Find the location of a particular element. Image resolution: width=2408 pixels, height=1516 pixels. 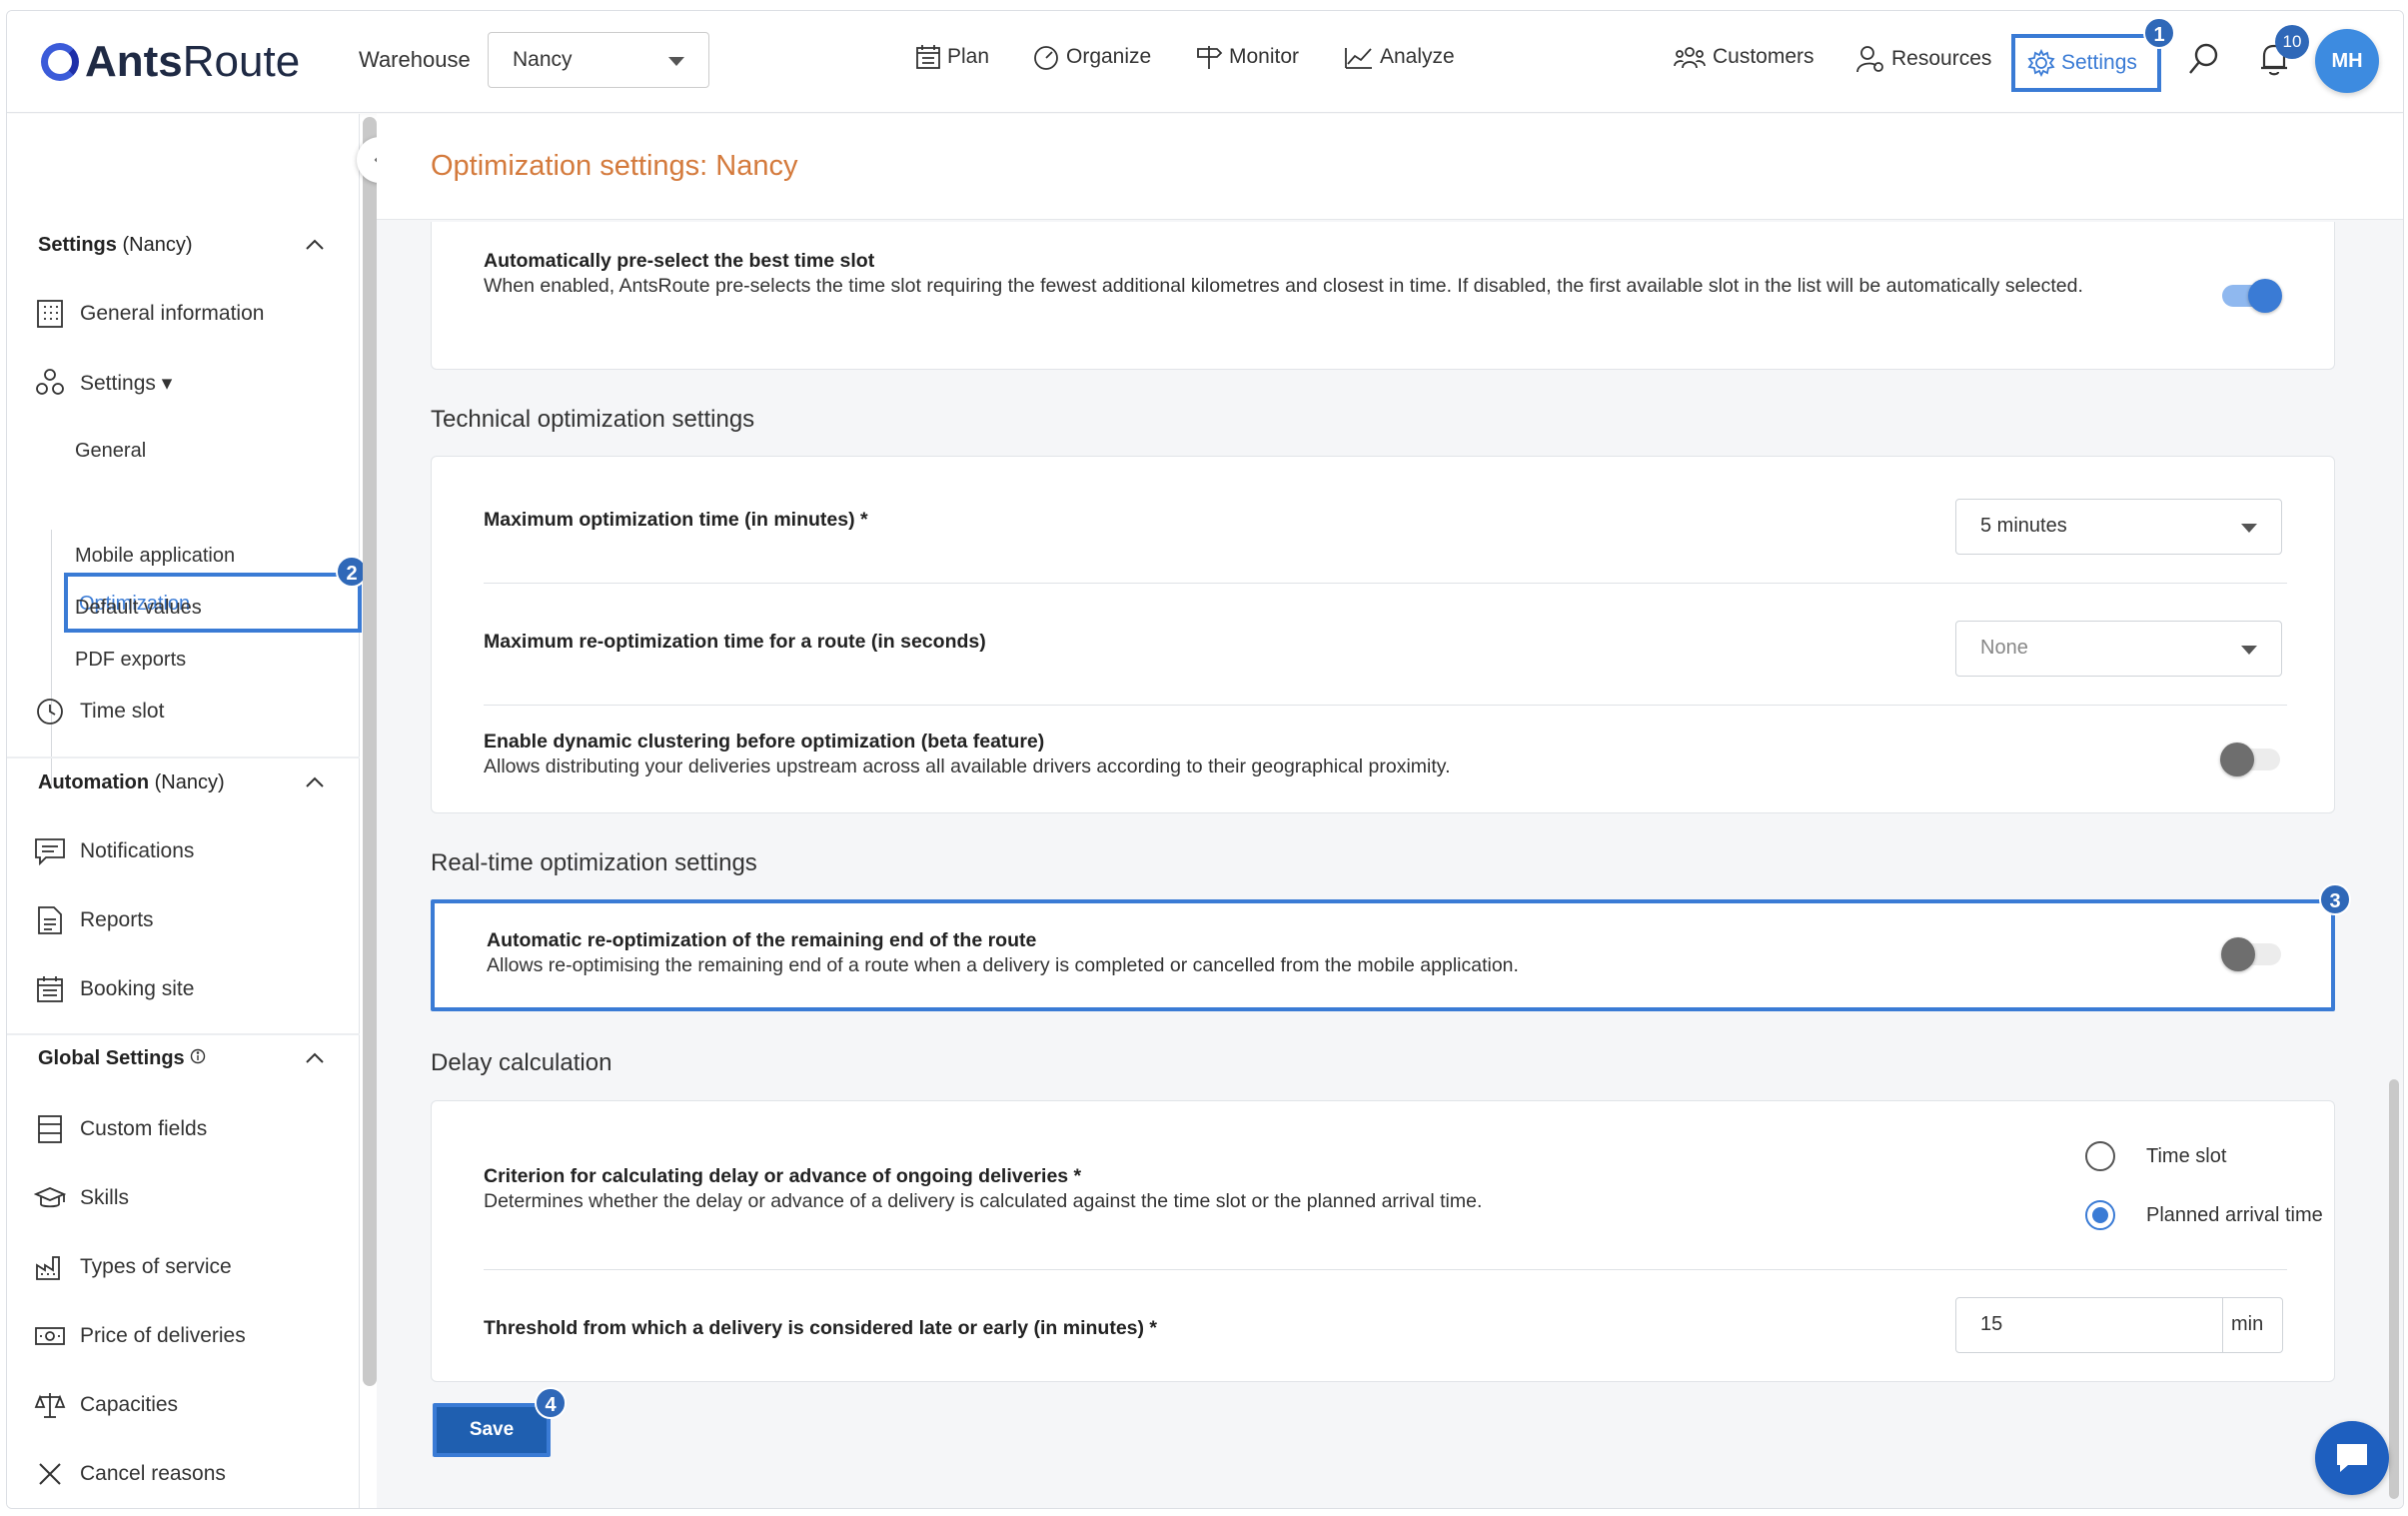

sidebar-item-skills: Skills is located at coordinates (81, 1198).